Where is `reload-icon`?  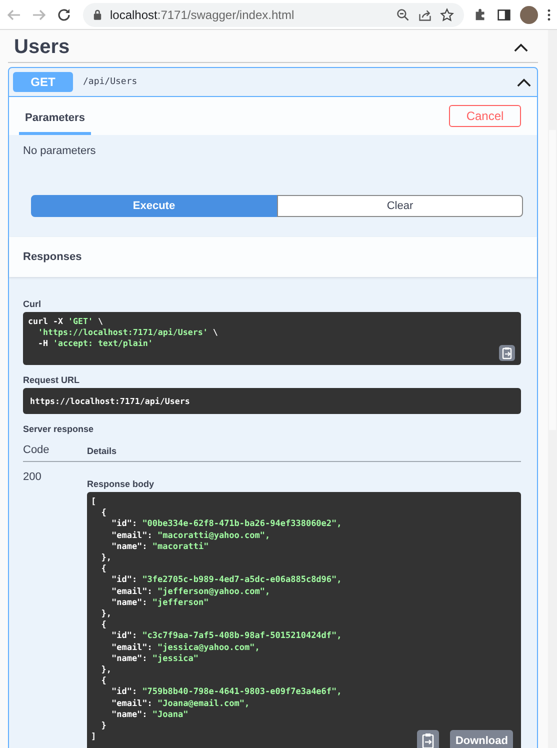
reload-icon is located at coordinates (64, 14).